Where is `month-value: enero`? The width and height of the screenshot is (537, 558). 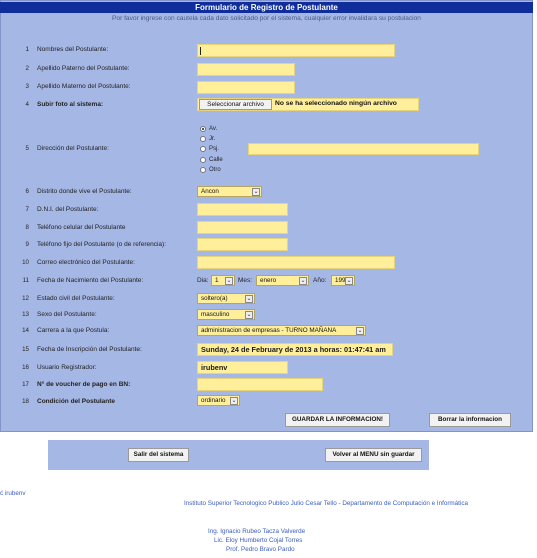 month-value: enero is located at coordinates (268, 280).